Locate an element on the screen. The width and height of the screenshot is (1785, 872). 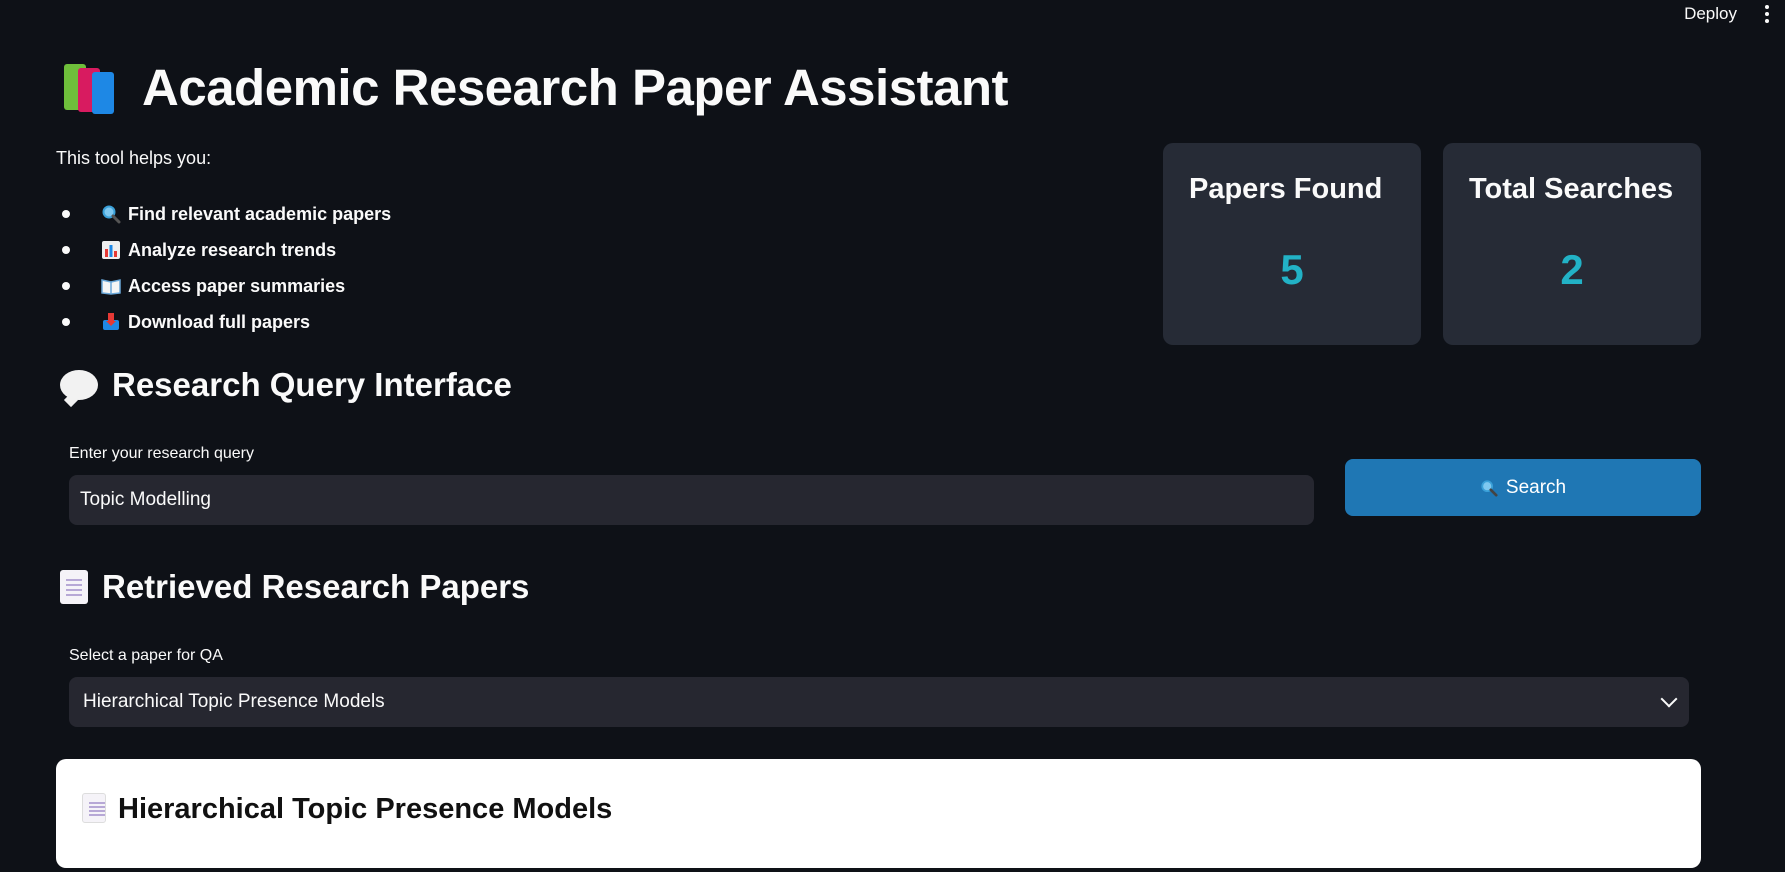
feature-item: Analyze research trends is located at coordinates (223, 250).